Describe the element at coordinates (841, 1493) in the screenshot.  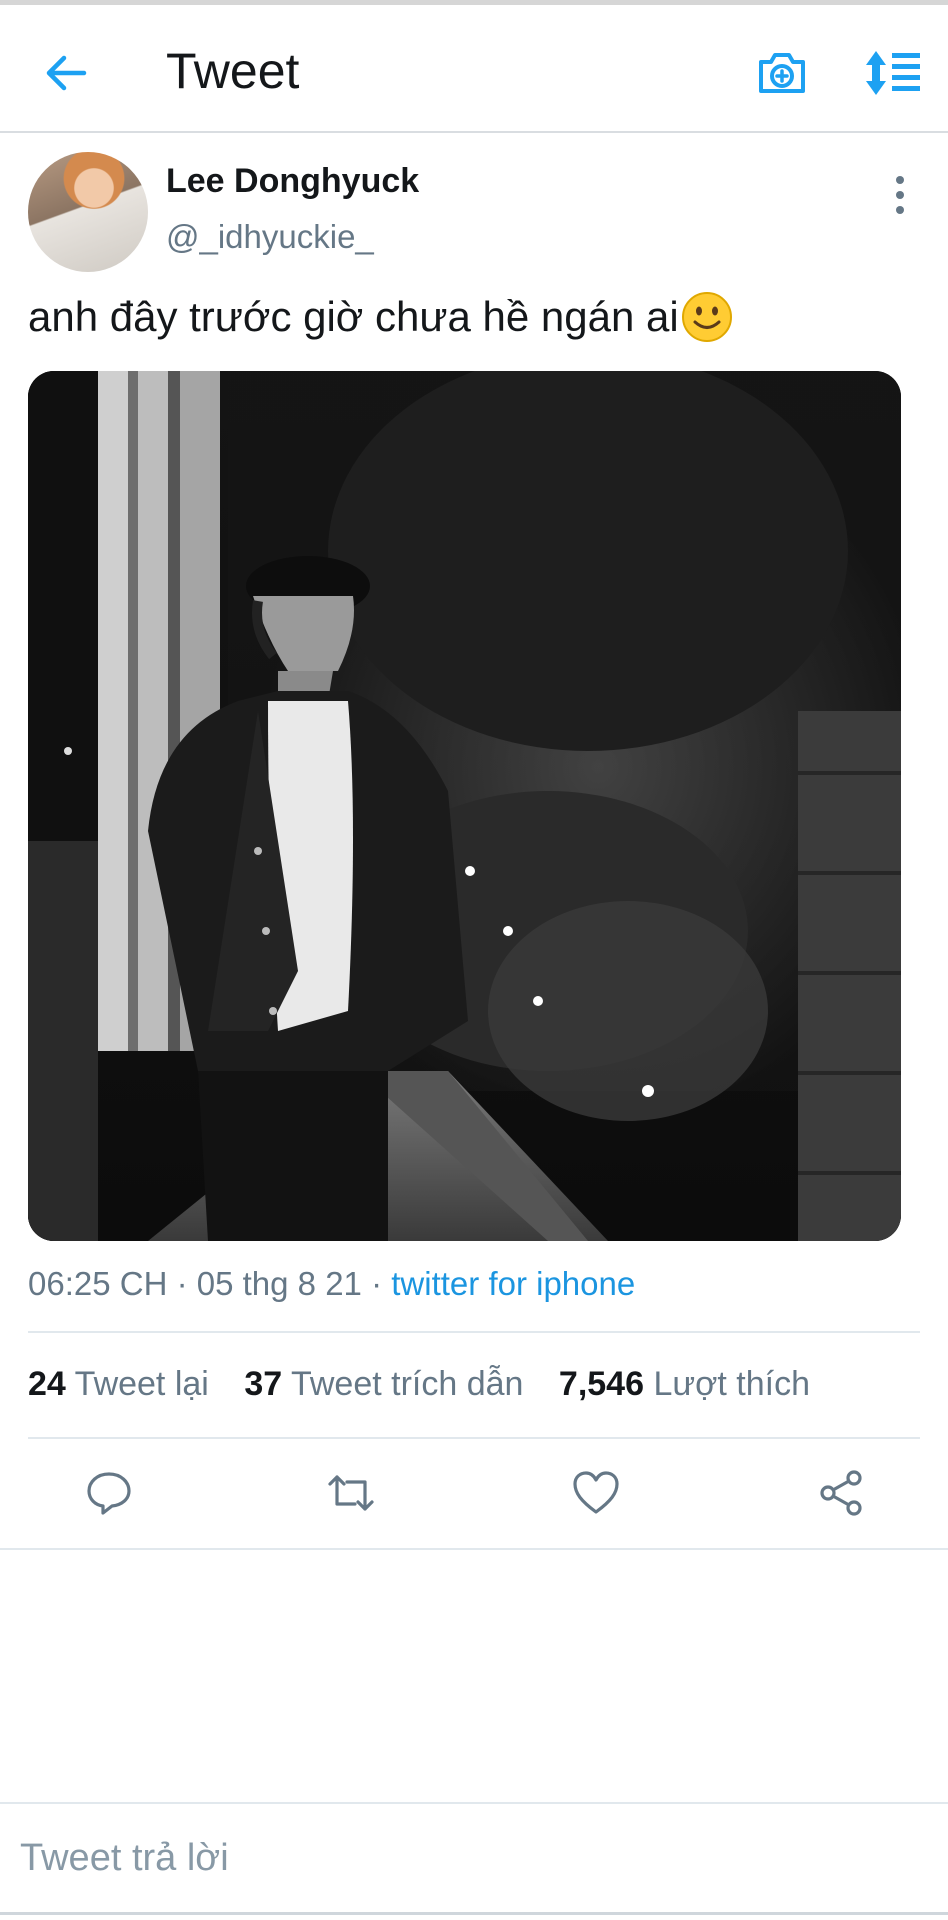
I see `share-icon` at that location.